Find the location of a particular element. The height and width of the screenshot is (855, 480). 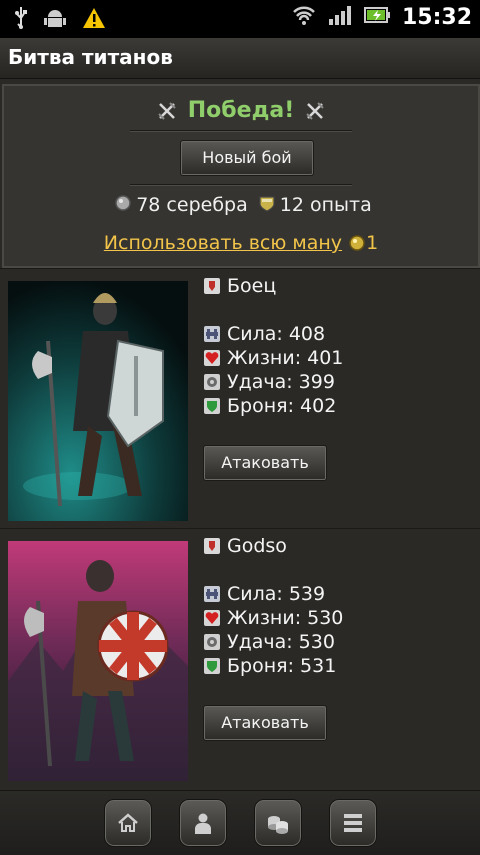

warning-icon is located at coordinates (94, 20).